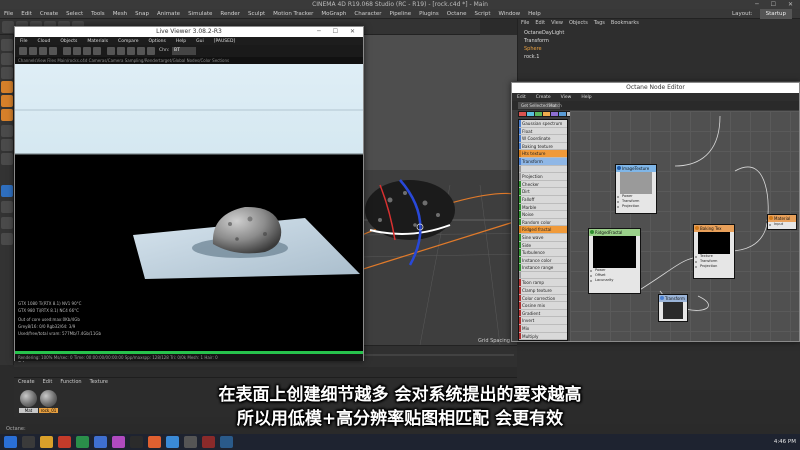  What do you see at coordinates (785, 442) in the screenshot?
I see `system-clock: 4:46 PM` at bounding box center [785, 442].